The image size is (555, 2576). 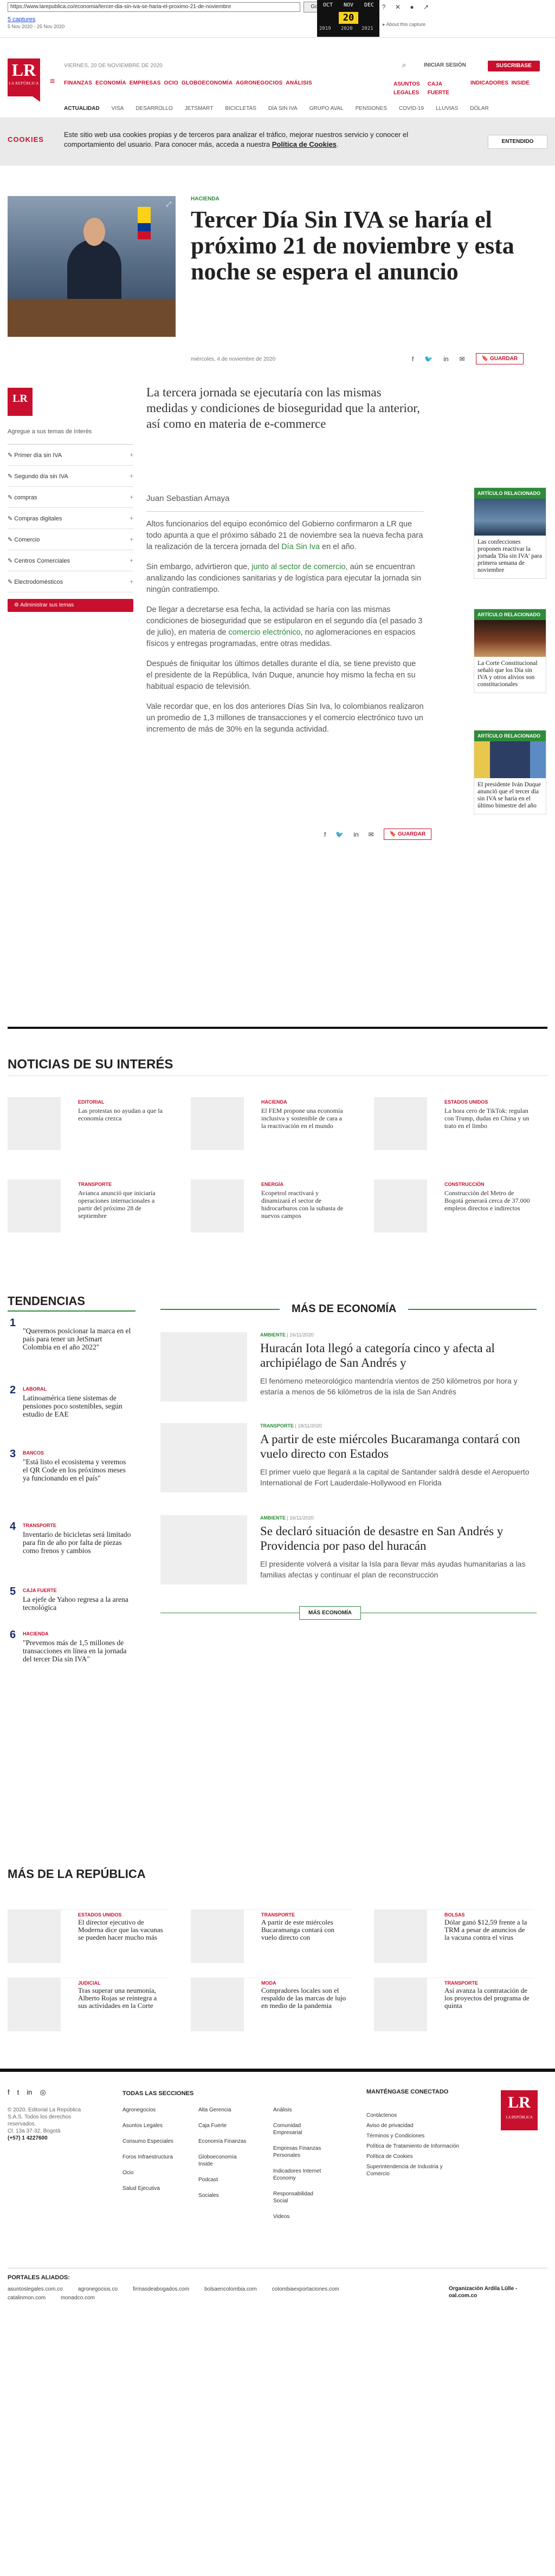 What do you see at coordinates (447, 109) in the screenshot?
I see `subnav-lluvias: LLUVIAS` at bounding box center [447, 109].